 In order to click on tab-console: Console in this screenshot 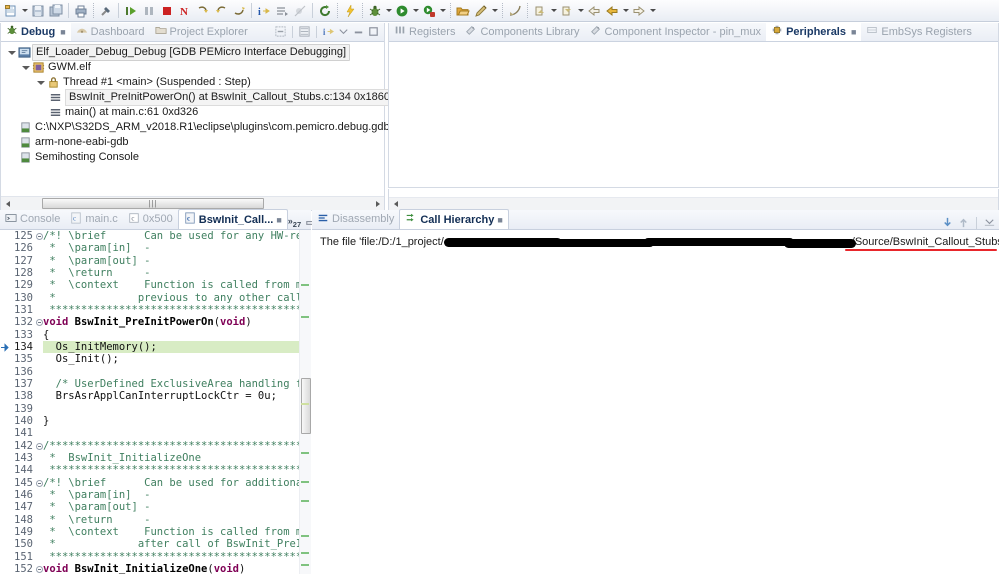, I will do `click(32, 219)`.